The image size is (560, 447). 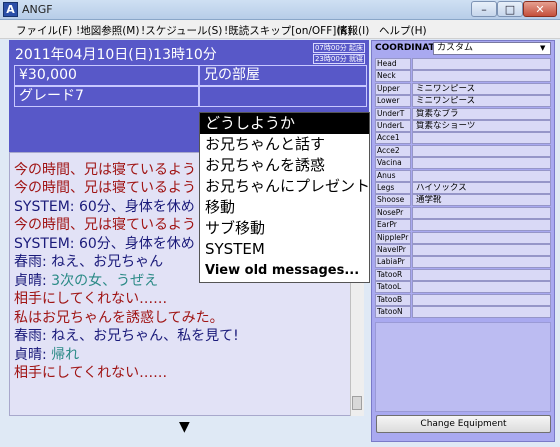 I want to click on maximize-button: □, so click(x=510, y=9).